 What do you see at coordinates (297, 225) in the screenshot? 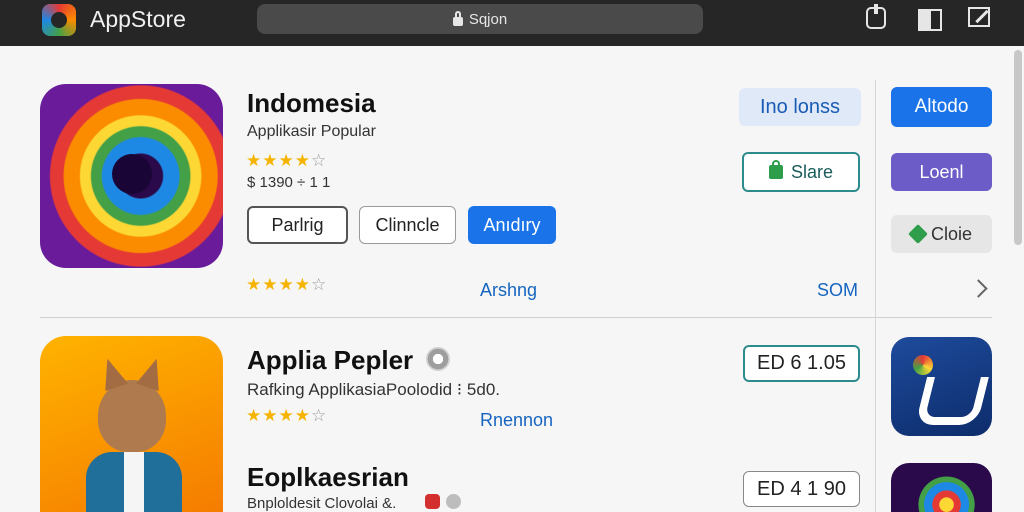
I see `parlrig-button: Parlrig` at bounding box center [297, 225].